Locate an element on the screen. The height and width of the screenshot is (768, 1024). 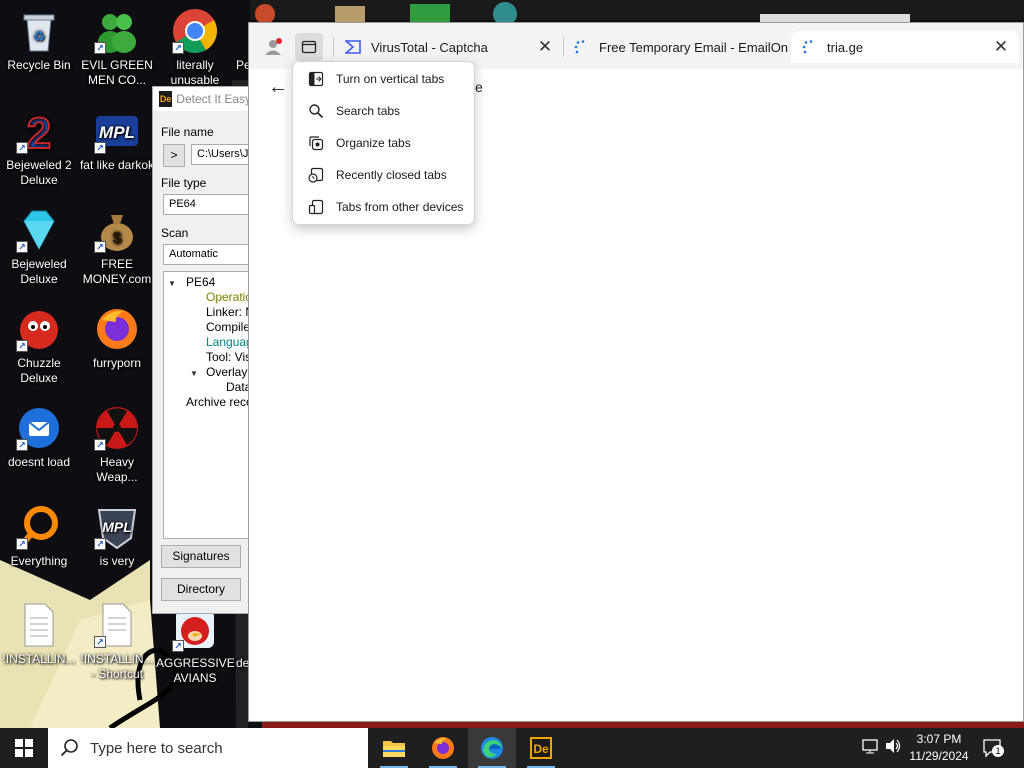
desktop-icon-chuzzle: ↗ Chuzzle Deluxe is located at coordinates (39, 346).